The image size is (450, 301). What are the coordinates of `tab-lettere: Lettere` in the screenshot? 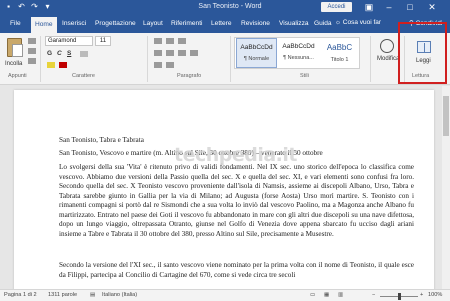 It's located at (221, 24).